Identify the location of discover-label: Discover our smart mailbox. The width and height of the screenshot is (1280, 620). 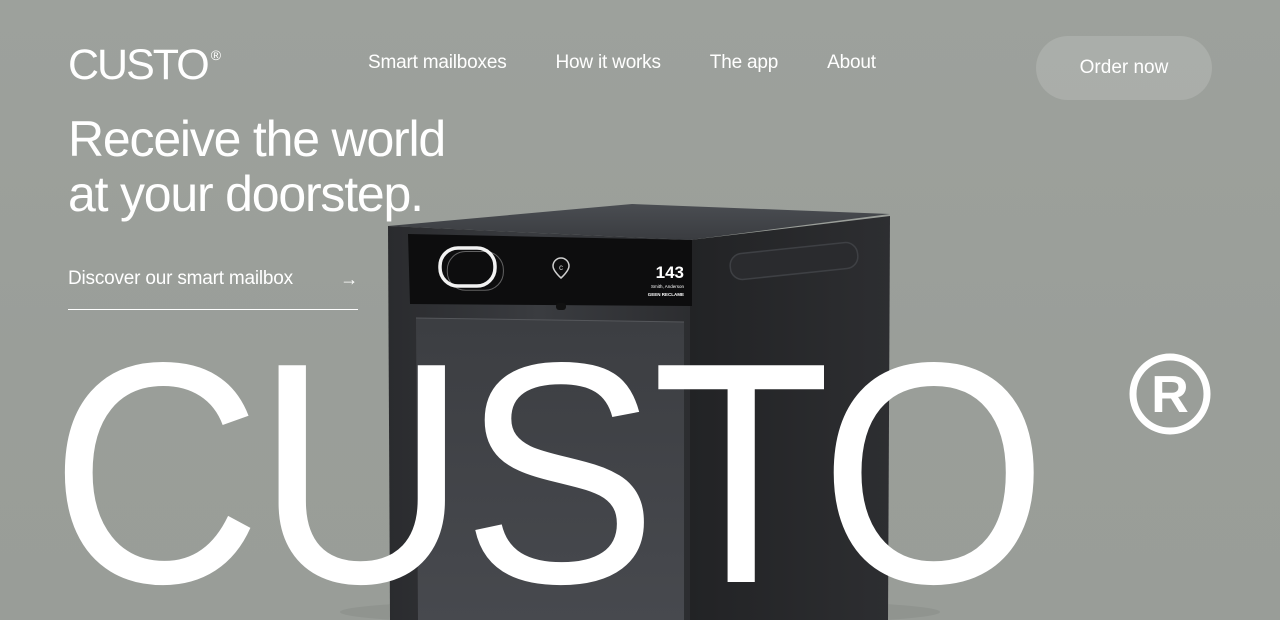
(180, 278).